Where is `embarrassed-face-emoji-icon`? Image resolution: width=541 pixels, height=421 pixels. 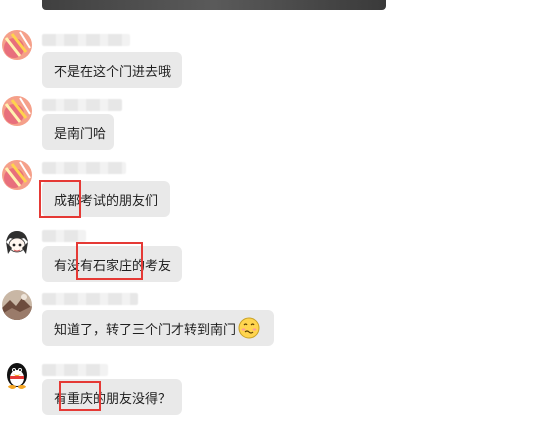
embarrassed-face-emoji-icon is located at coordinates (249, 328).